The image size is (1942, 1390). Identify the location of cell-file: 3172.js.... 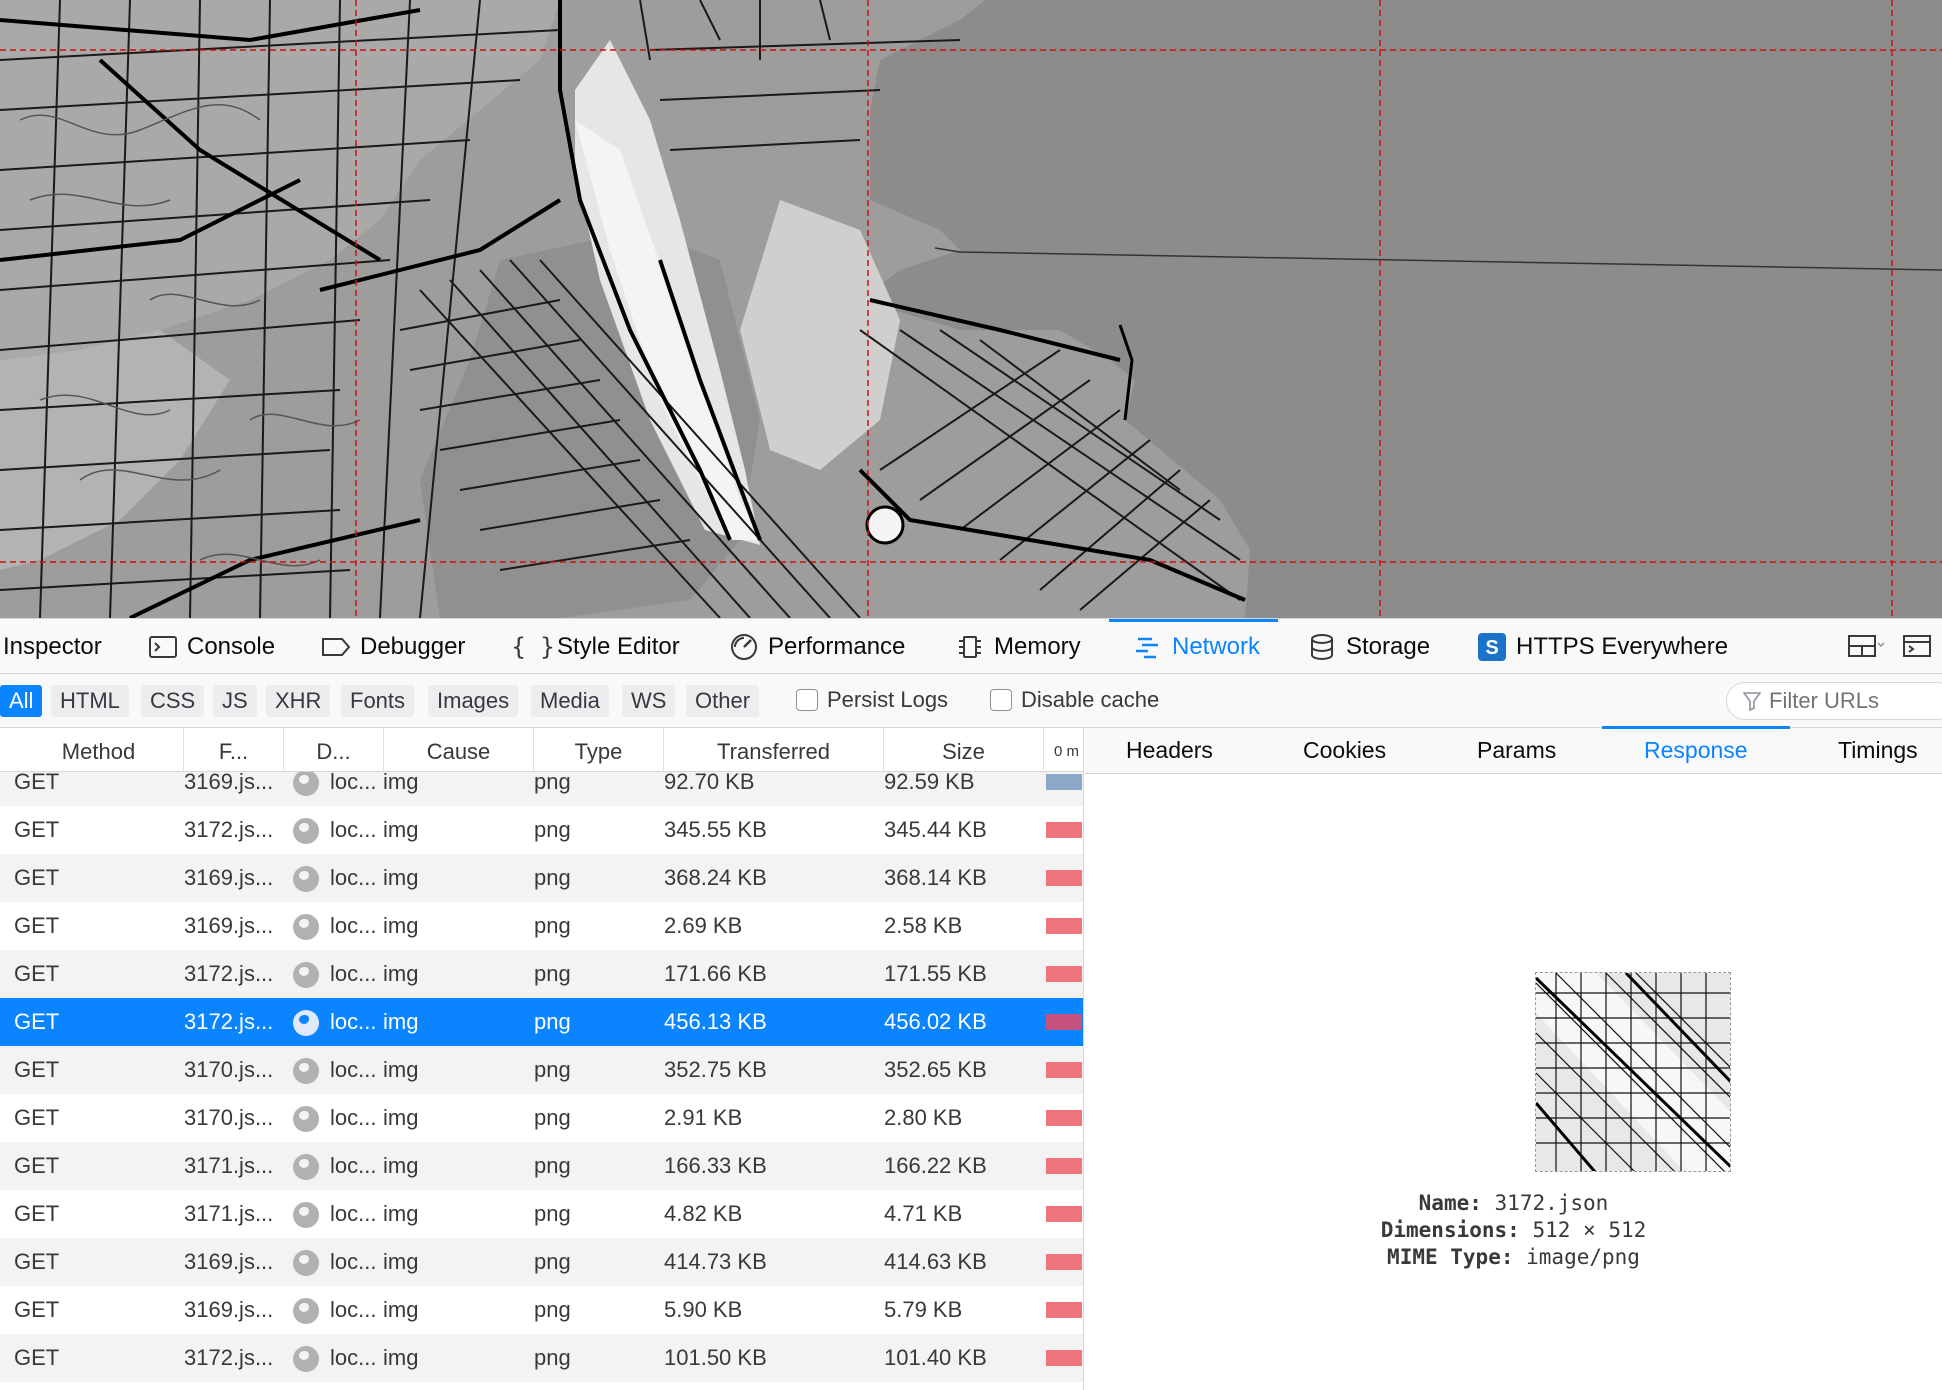
(229, 1021).